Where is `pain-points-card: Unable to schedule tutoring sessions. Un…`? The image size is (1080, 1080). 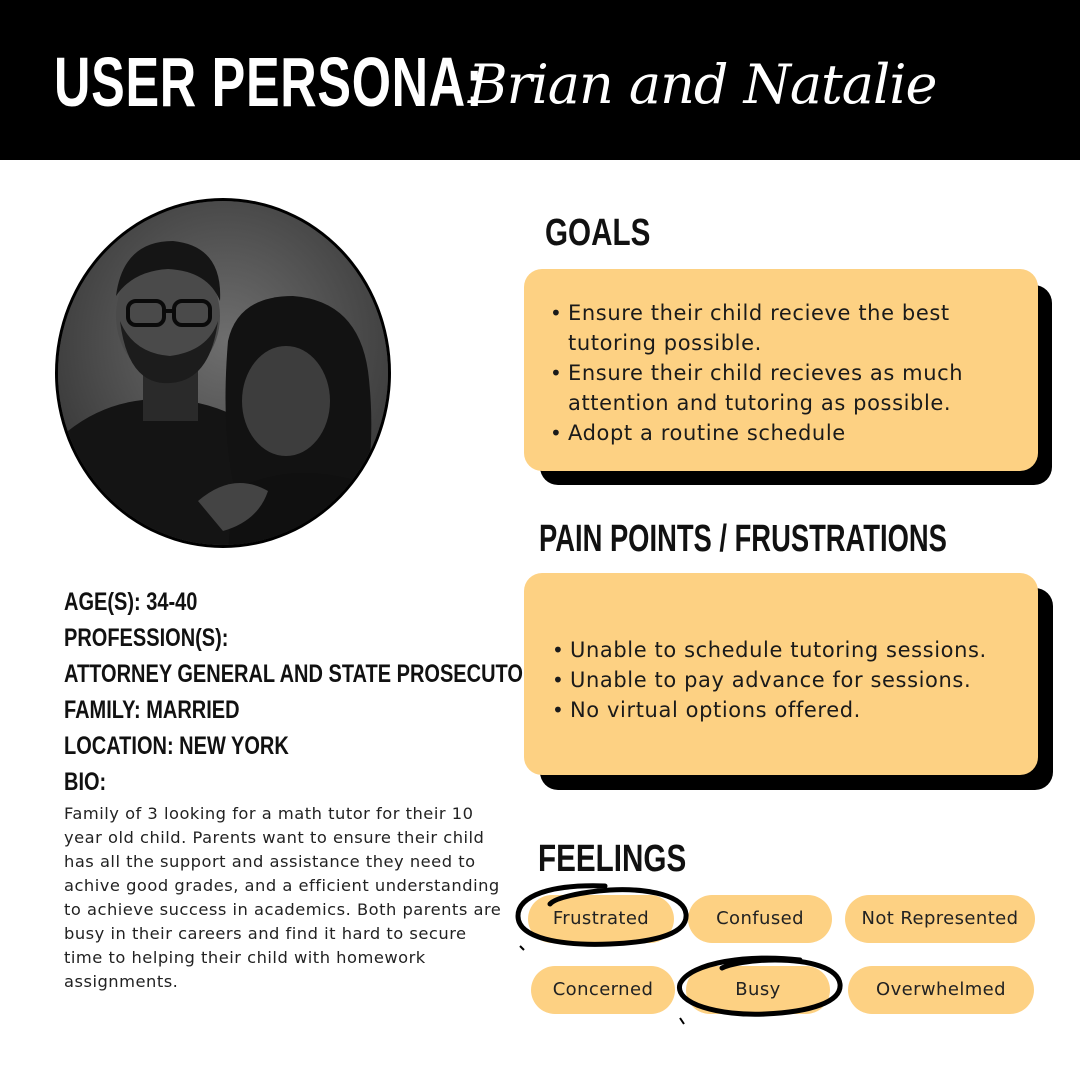 pain-points-card: Unable to schedule tutoring sessions. Un… is located at coordinates (781, 674).